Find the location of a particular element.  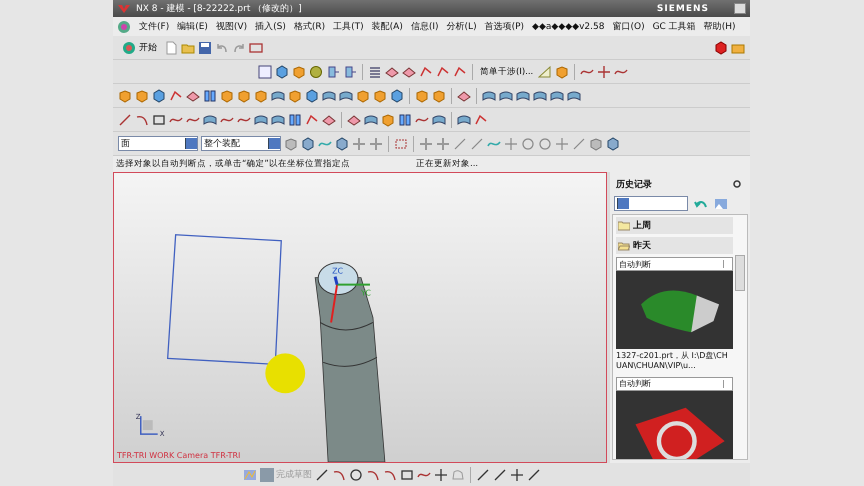

menu-item: 装配(A) is located at coordinates (387, 26).